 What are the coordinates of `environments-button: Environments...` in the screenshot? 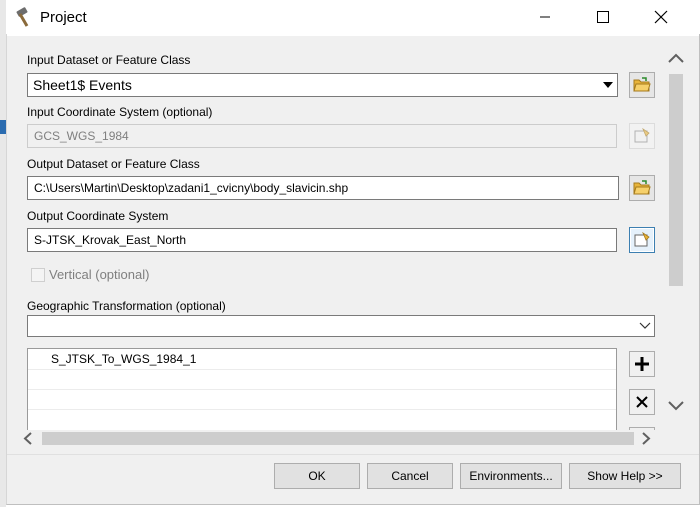 It's located at (511, 476).